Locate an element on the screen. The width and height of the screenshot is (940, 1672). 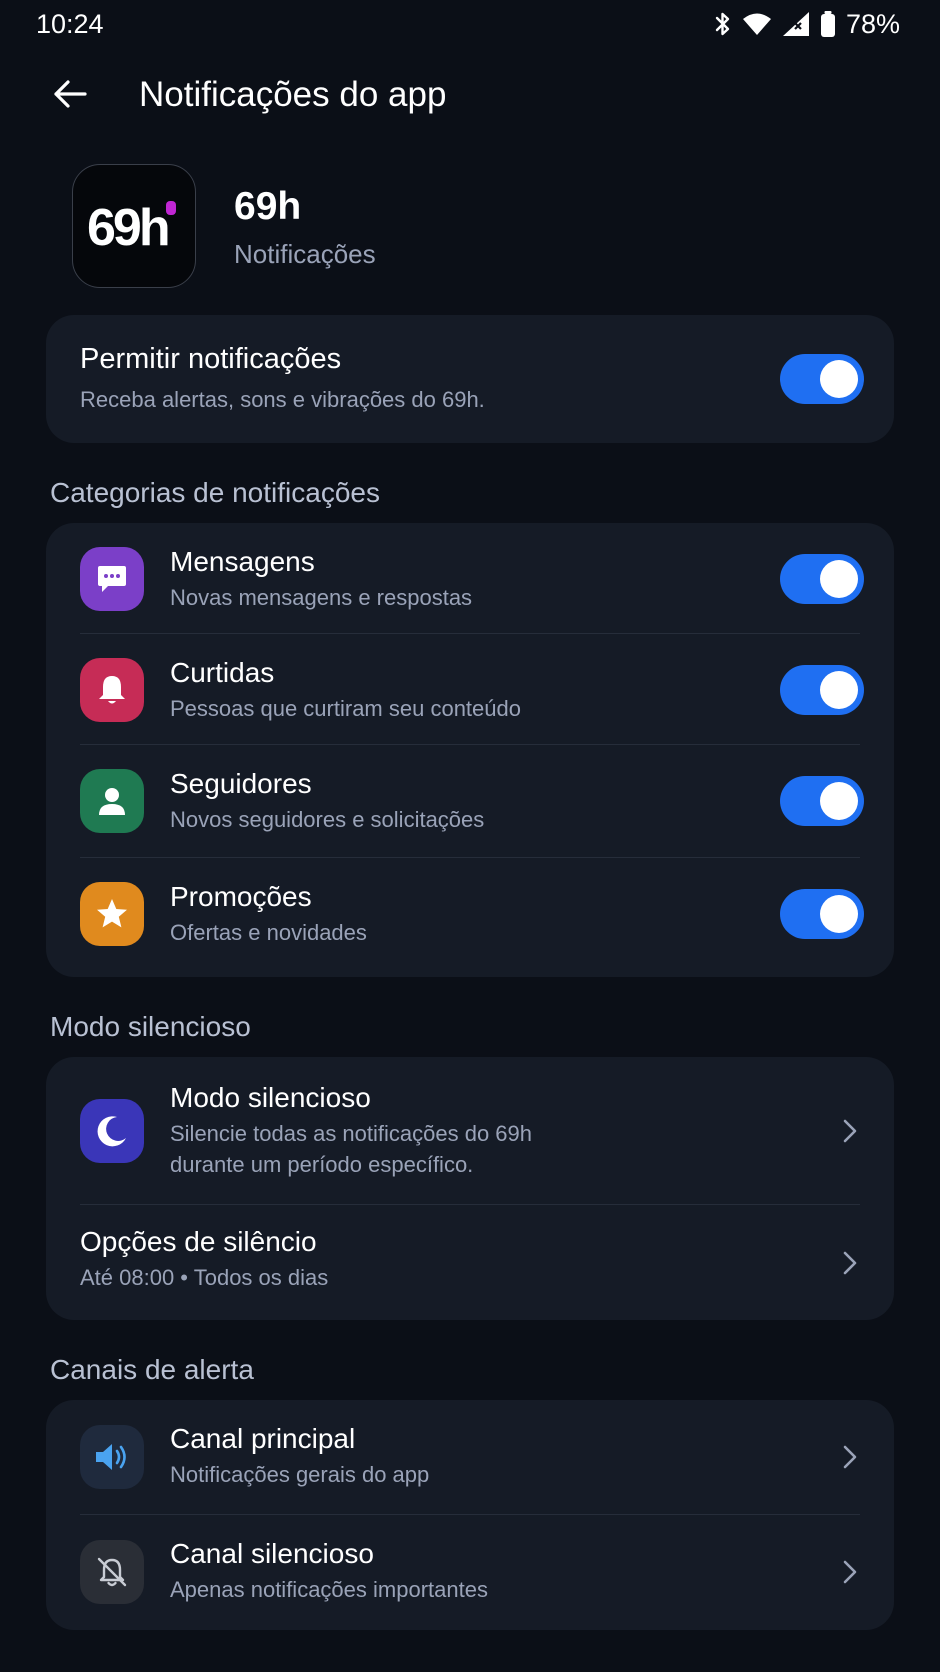
app-bar: Notificações do app is located at coordinates (470, 96).